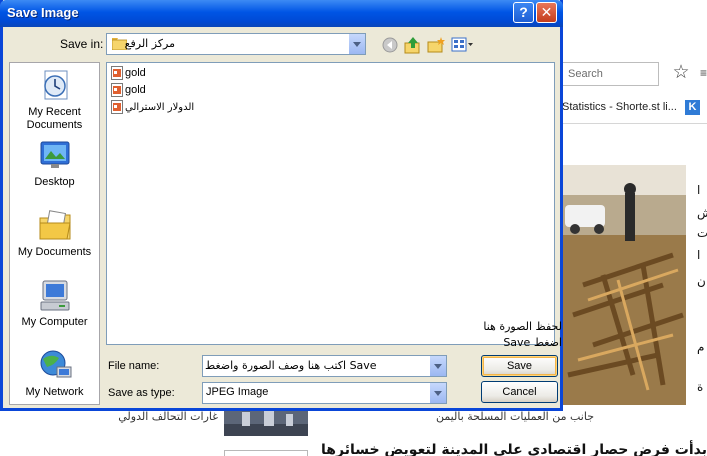  What do you see at coordinates (522, 326) in the screenshot?
I see `annotation-line: لحفظ الصورة هنا` at bounding box center [522, 326].